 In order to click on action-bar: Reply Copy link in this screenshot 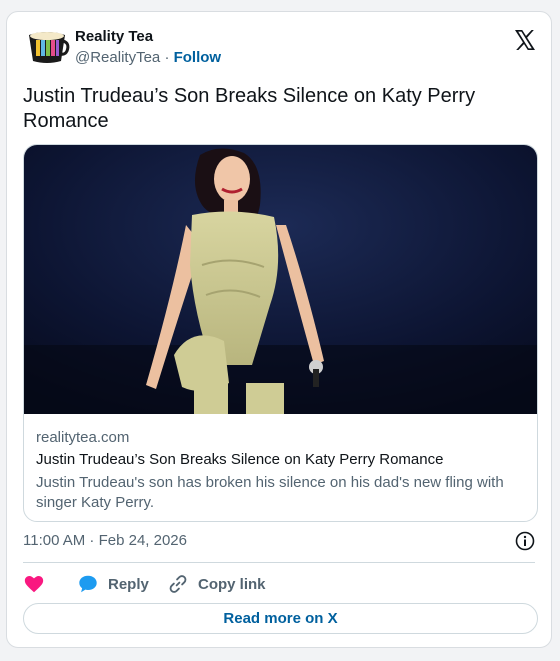, I will do `click(273, 584)`.